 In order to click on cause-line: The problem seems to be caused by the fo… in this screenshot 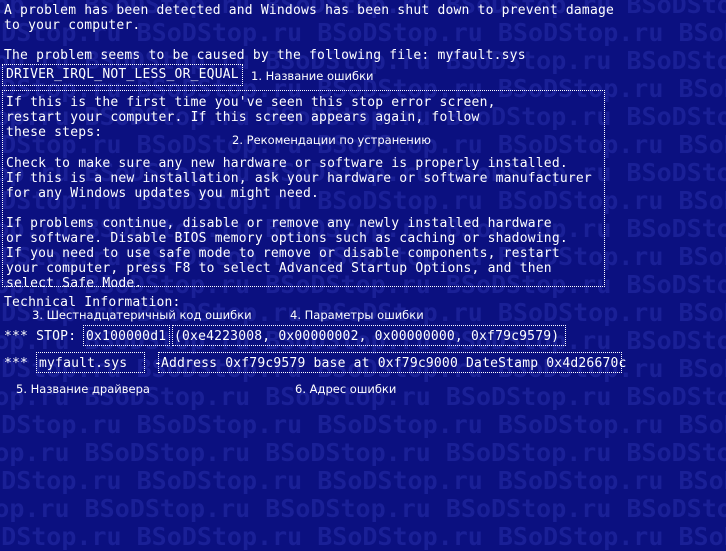, I will do `click(265, 55)`.